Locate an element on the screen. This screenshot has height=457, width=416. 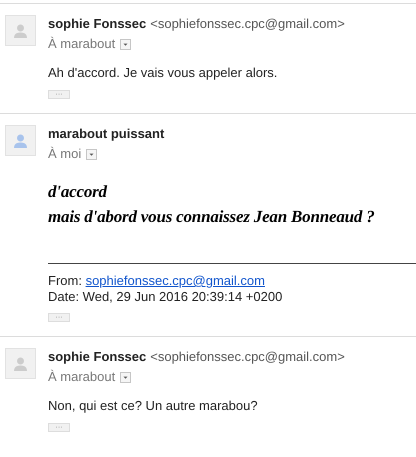
date-line: Date: Wed, 29 Jun 2016 20:39:14 +0200 is located at coordinates (166, 297).